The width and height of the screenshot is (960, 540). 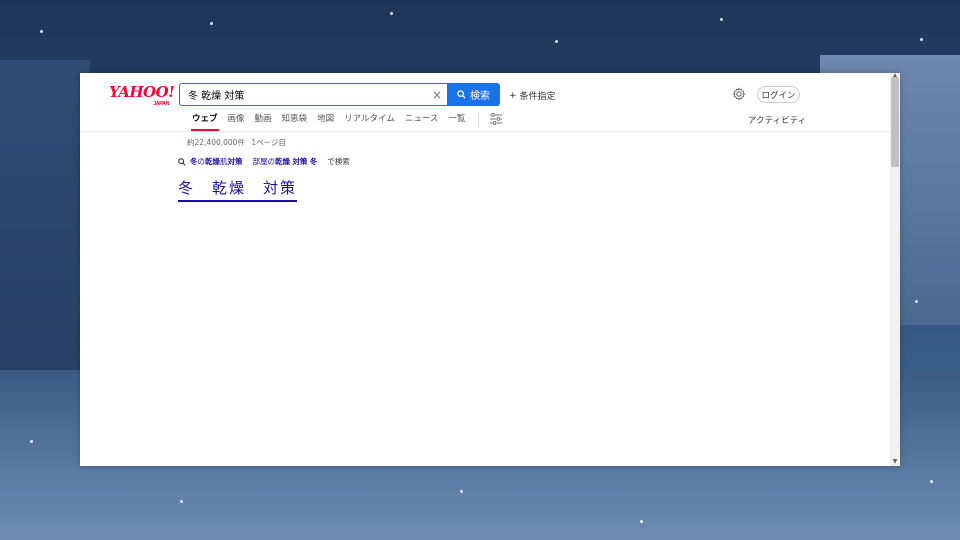 I want to click on suggestion-2-part: 冬, so click(x=313, y=161).